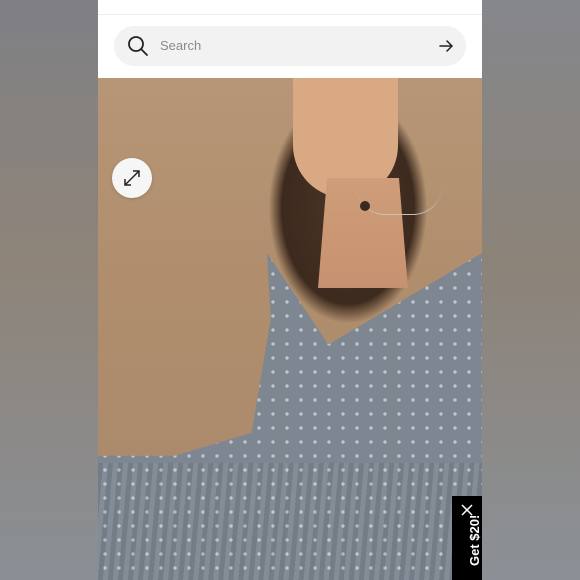 The width and height of the screenshot is (580, 580). I want to click on search-bar: Search, so click(290, 46).